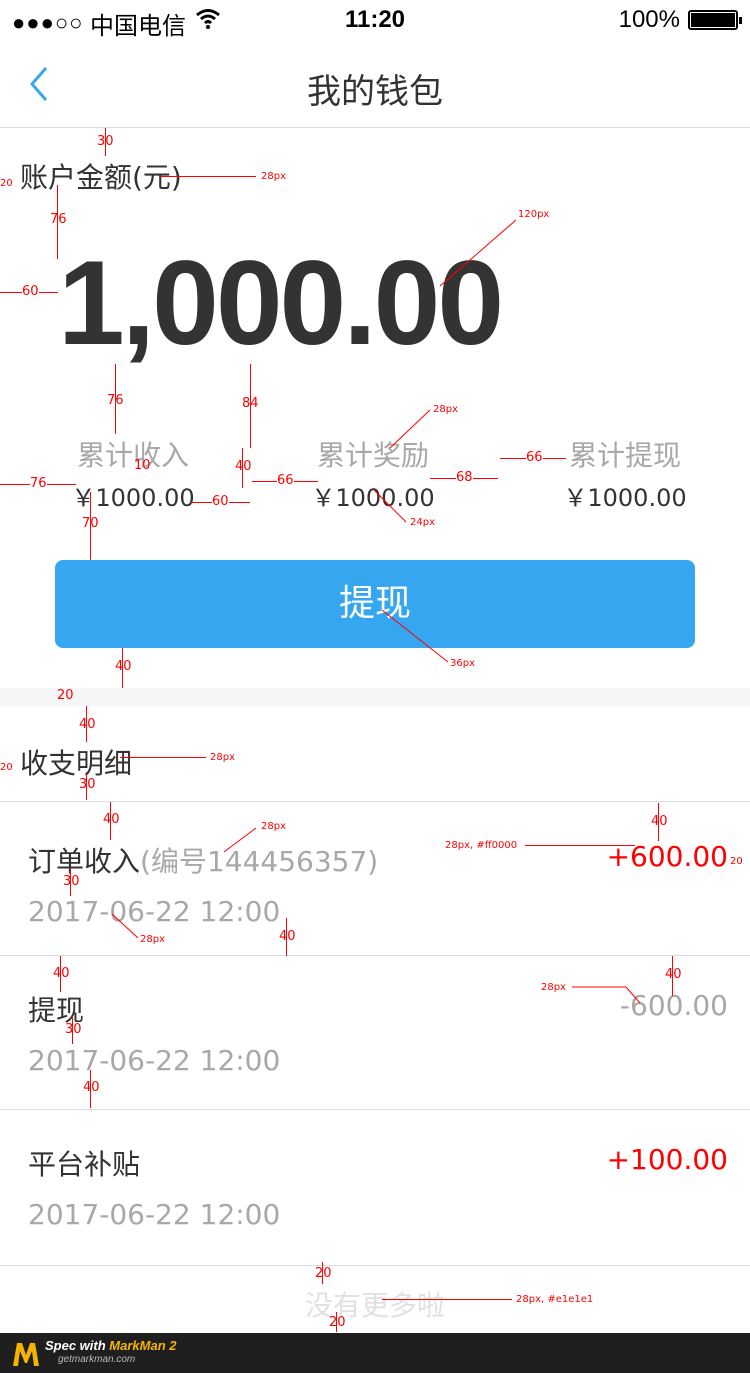 The width and height of the screenshot is (750, 1373). What do you see at coordinates (133, 473) in the screenshot?
I see `stat-income: 累计收入 ￥1000.00` at bounding box center [133, 473].